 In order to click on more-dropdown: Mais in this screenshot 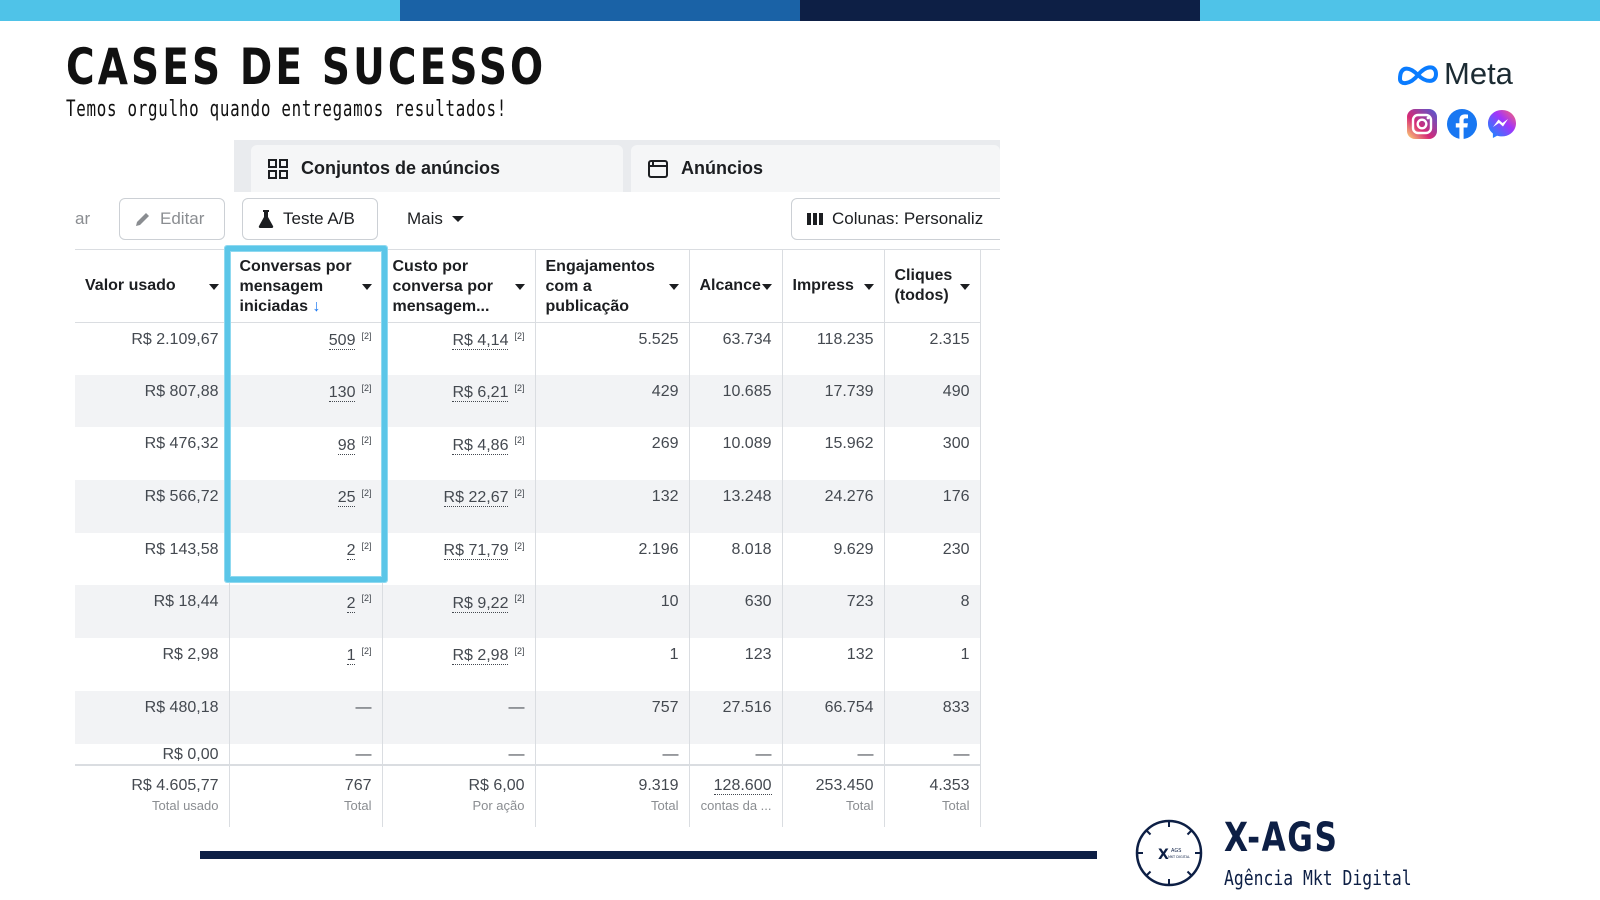, I will do `click(436, 219)`.